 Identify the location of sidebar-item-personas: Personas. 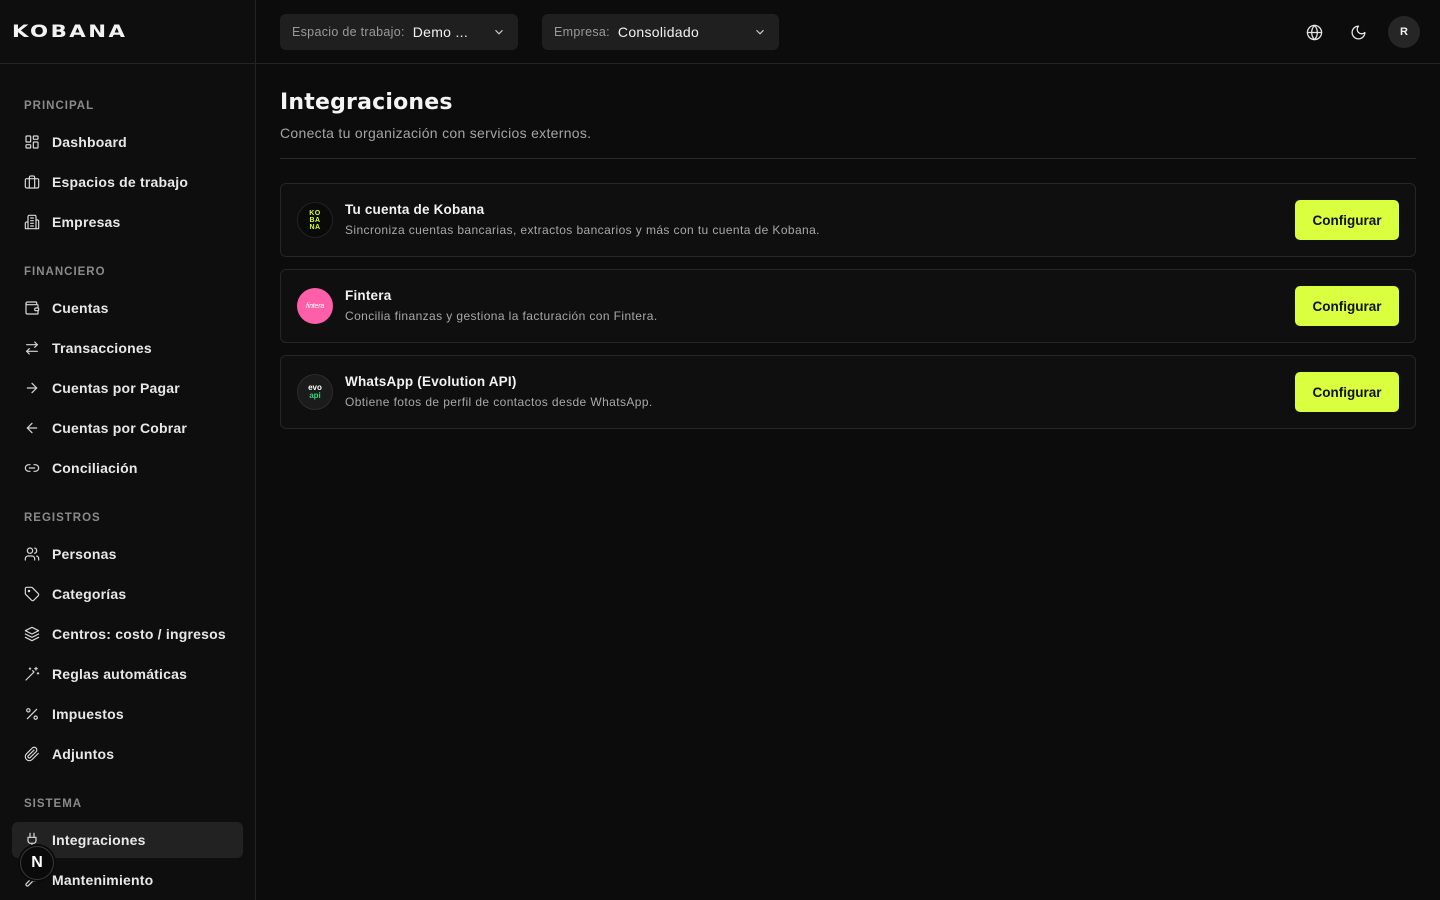
(127, 554).